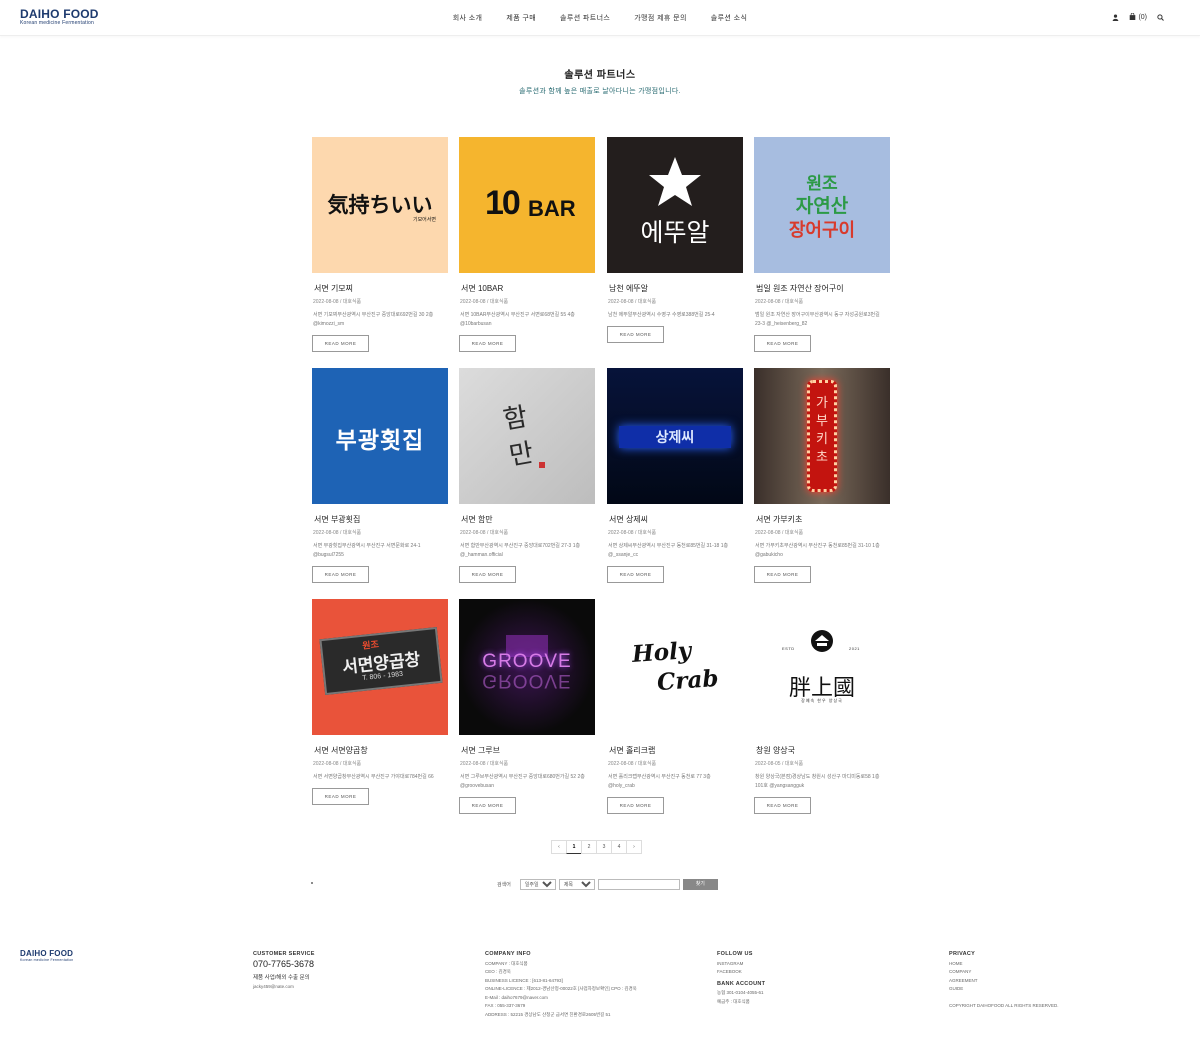 This screenshot has height=1045, width=1200. Describe the element at coordinates (675, 750) in the screenshot. I see `card-title: 서면 홀리크랩` at that location.